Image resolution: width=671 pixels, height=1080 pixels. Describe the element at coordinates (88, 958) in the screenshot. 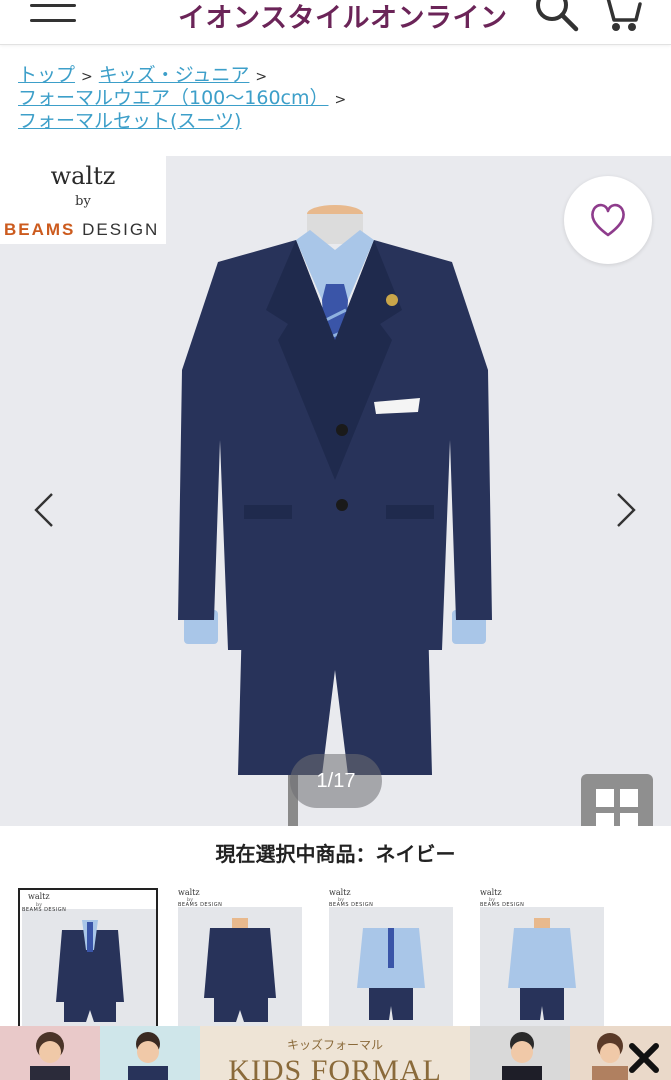

I see `thumbnail-1: waltz by BEAMS DESIGN` at that location.